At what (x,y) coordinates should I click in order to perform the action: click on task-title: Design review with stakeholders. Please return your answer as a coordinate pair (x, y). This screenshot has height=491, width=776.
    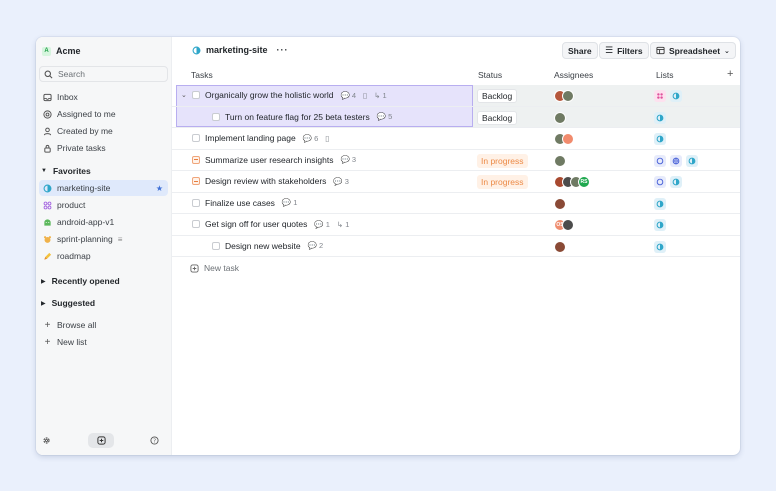
    Looking at the image, I should click on (265, 181).